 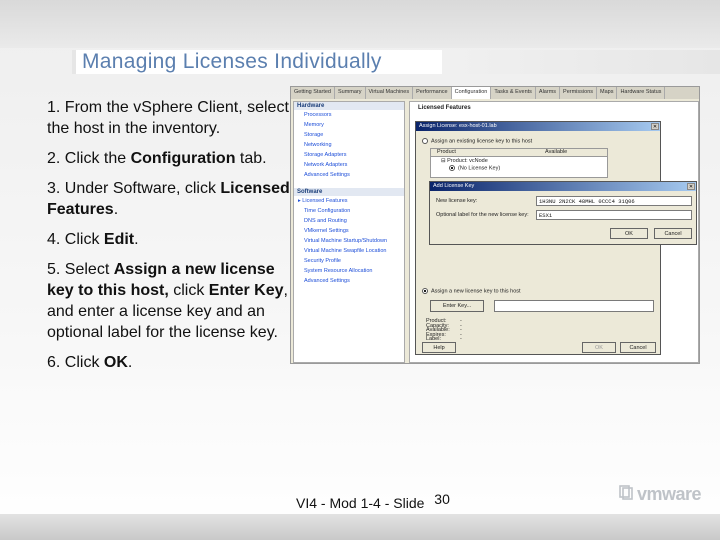 What do you see at coordinates (251, 158) in the screenshot?
I see `step-text: tab.` at bounding box center [251, 158].